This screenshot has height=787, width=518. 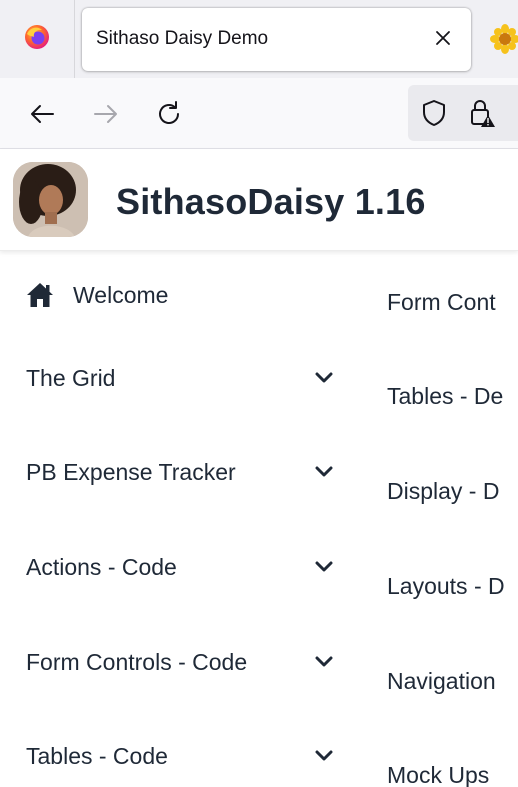 What do you see at coordinates (71, 377) in the screenshot?
I see `sidebar-item-label: The Grid` at bounding box center [71, 377].